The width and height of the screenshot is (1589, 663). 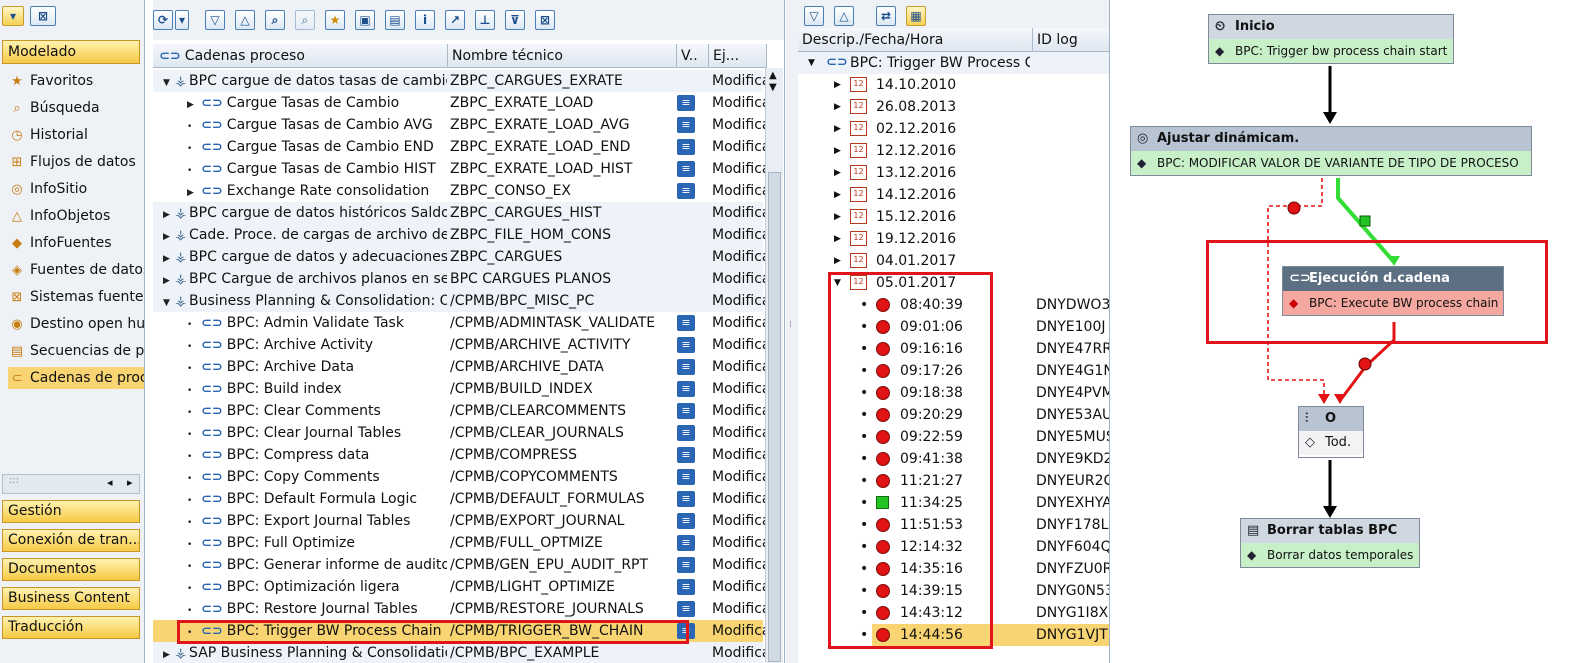 What do you see at coordinates (43, 16) in the screenshot?
I see `close-panel-button: ⊠` at bounding box center [43, 16].